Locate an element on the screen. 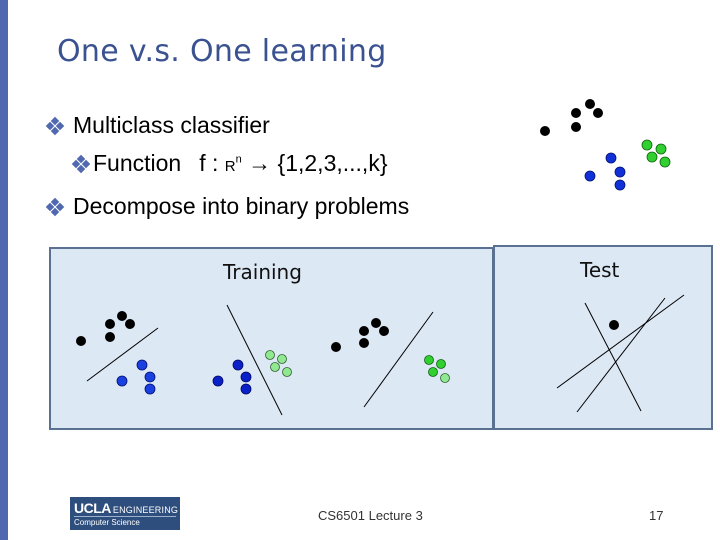 The width and height of the screenshot is (720, 540). classifier-blue-vs-green is located at coordinates (252, 360).